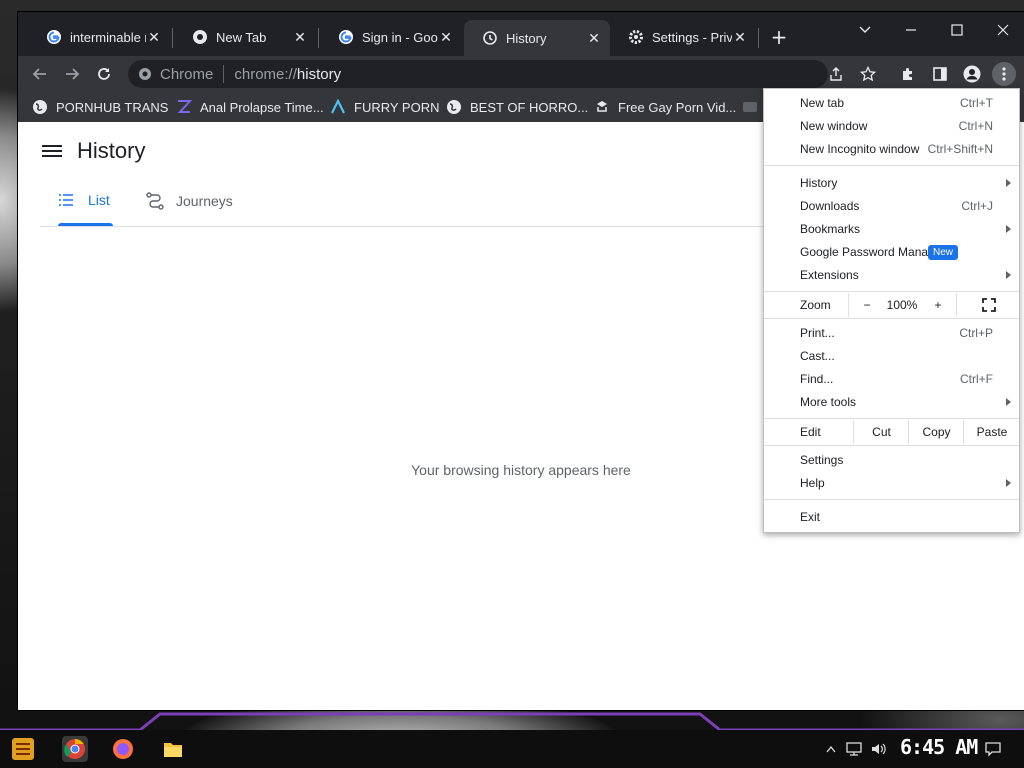 The width and height of the screenshot is (1024, 768). Describe the element at coordinates (936, 432) in the screenshot. I see `copy-button: Copy` at that location.